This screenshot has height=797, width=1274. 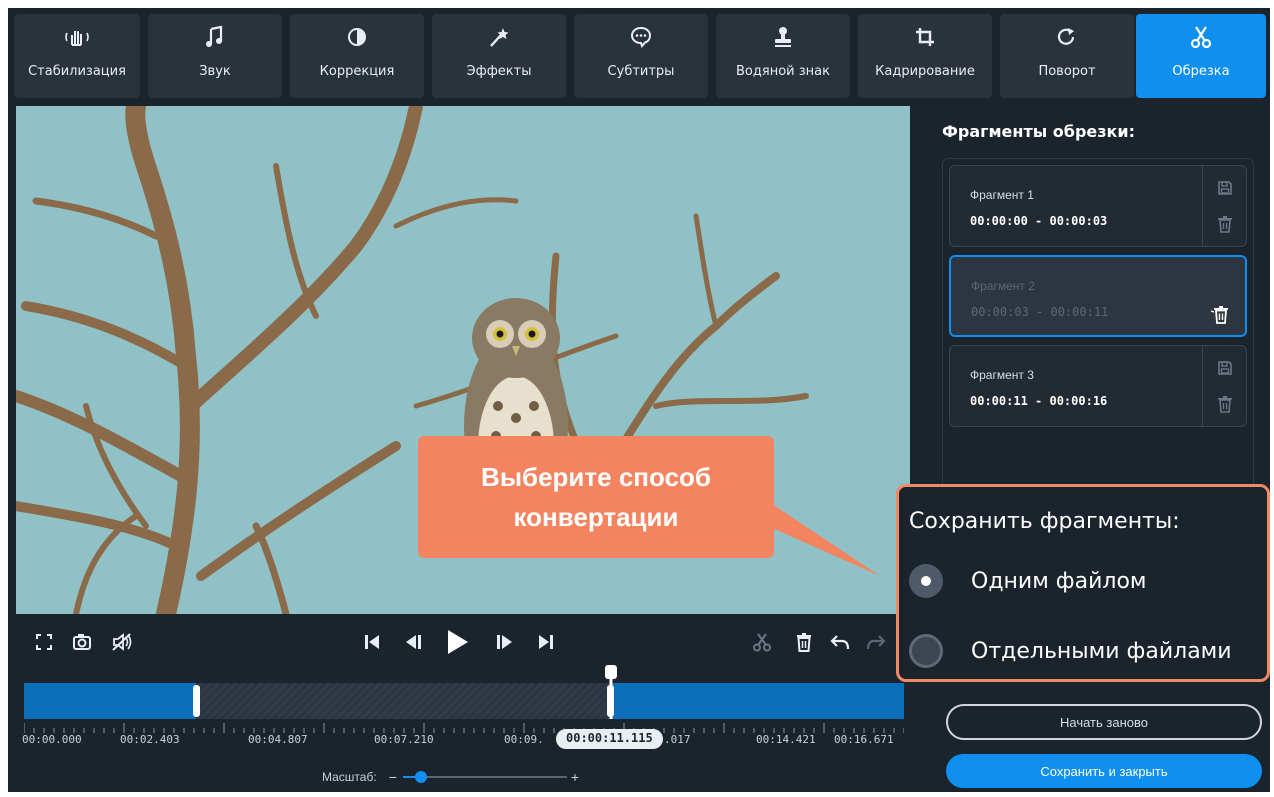 I want to click on tool-trim: Обрезка, so click(x=1201, y=56).